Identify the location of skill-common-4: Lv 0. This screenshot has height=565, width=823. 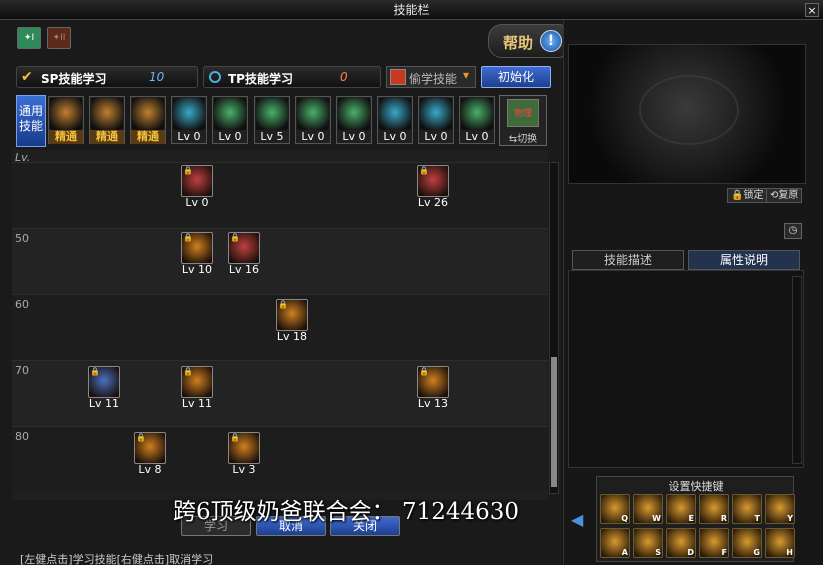
(189, 120).